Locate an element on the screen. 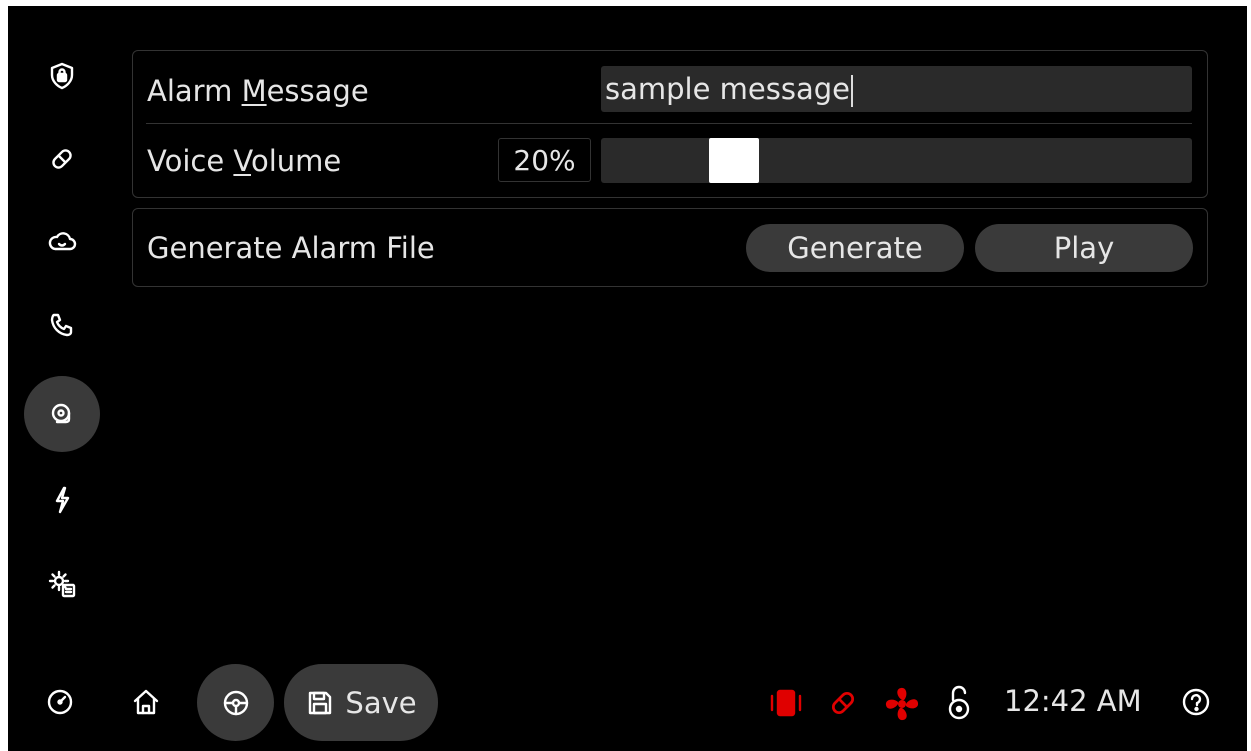 The image size is (1251, 751). generate-alarm-file-label: Generate Alarm File is located at coordinates (291, 248).